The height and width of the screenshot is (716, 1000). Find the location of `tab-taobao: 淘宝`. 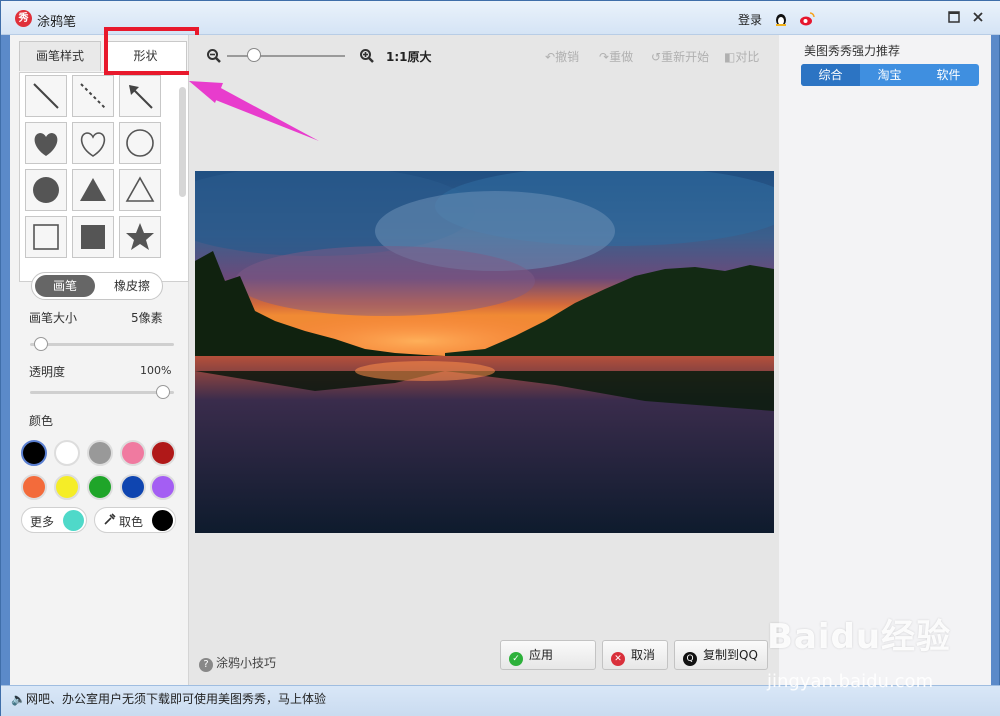

tab-taobao: 淘宝 is located at coordinates (889, 75).